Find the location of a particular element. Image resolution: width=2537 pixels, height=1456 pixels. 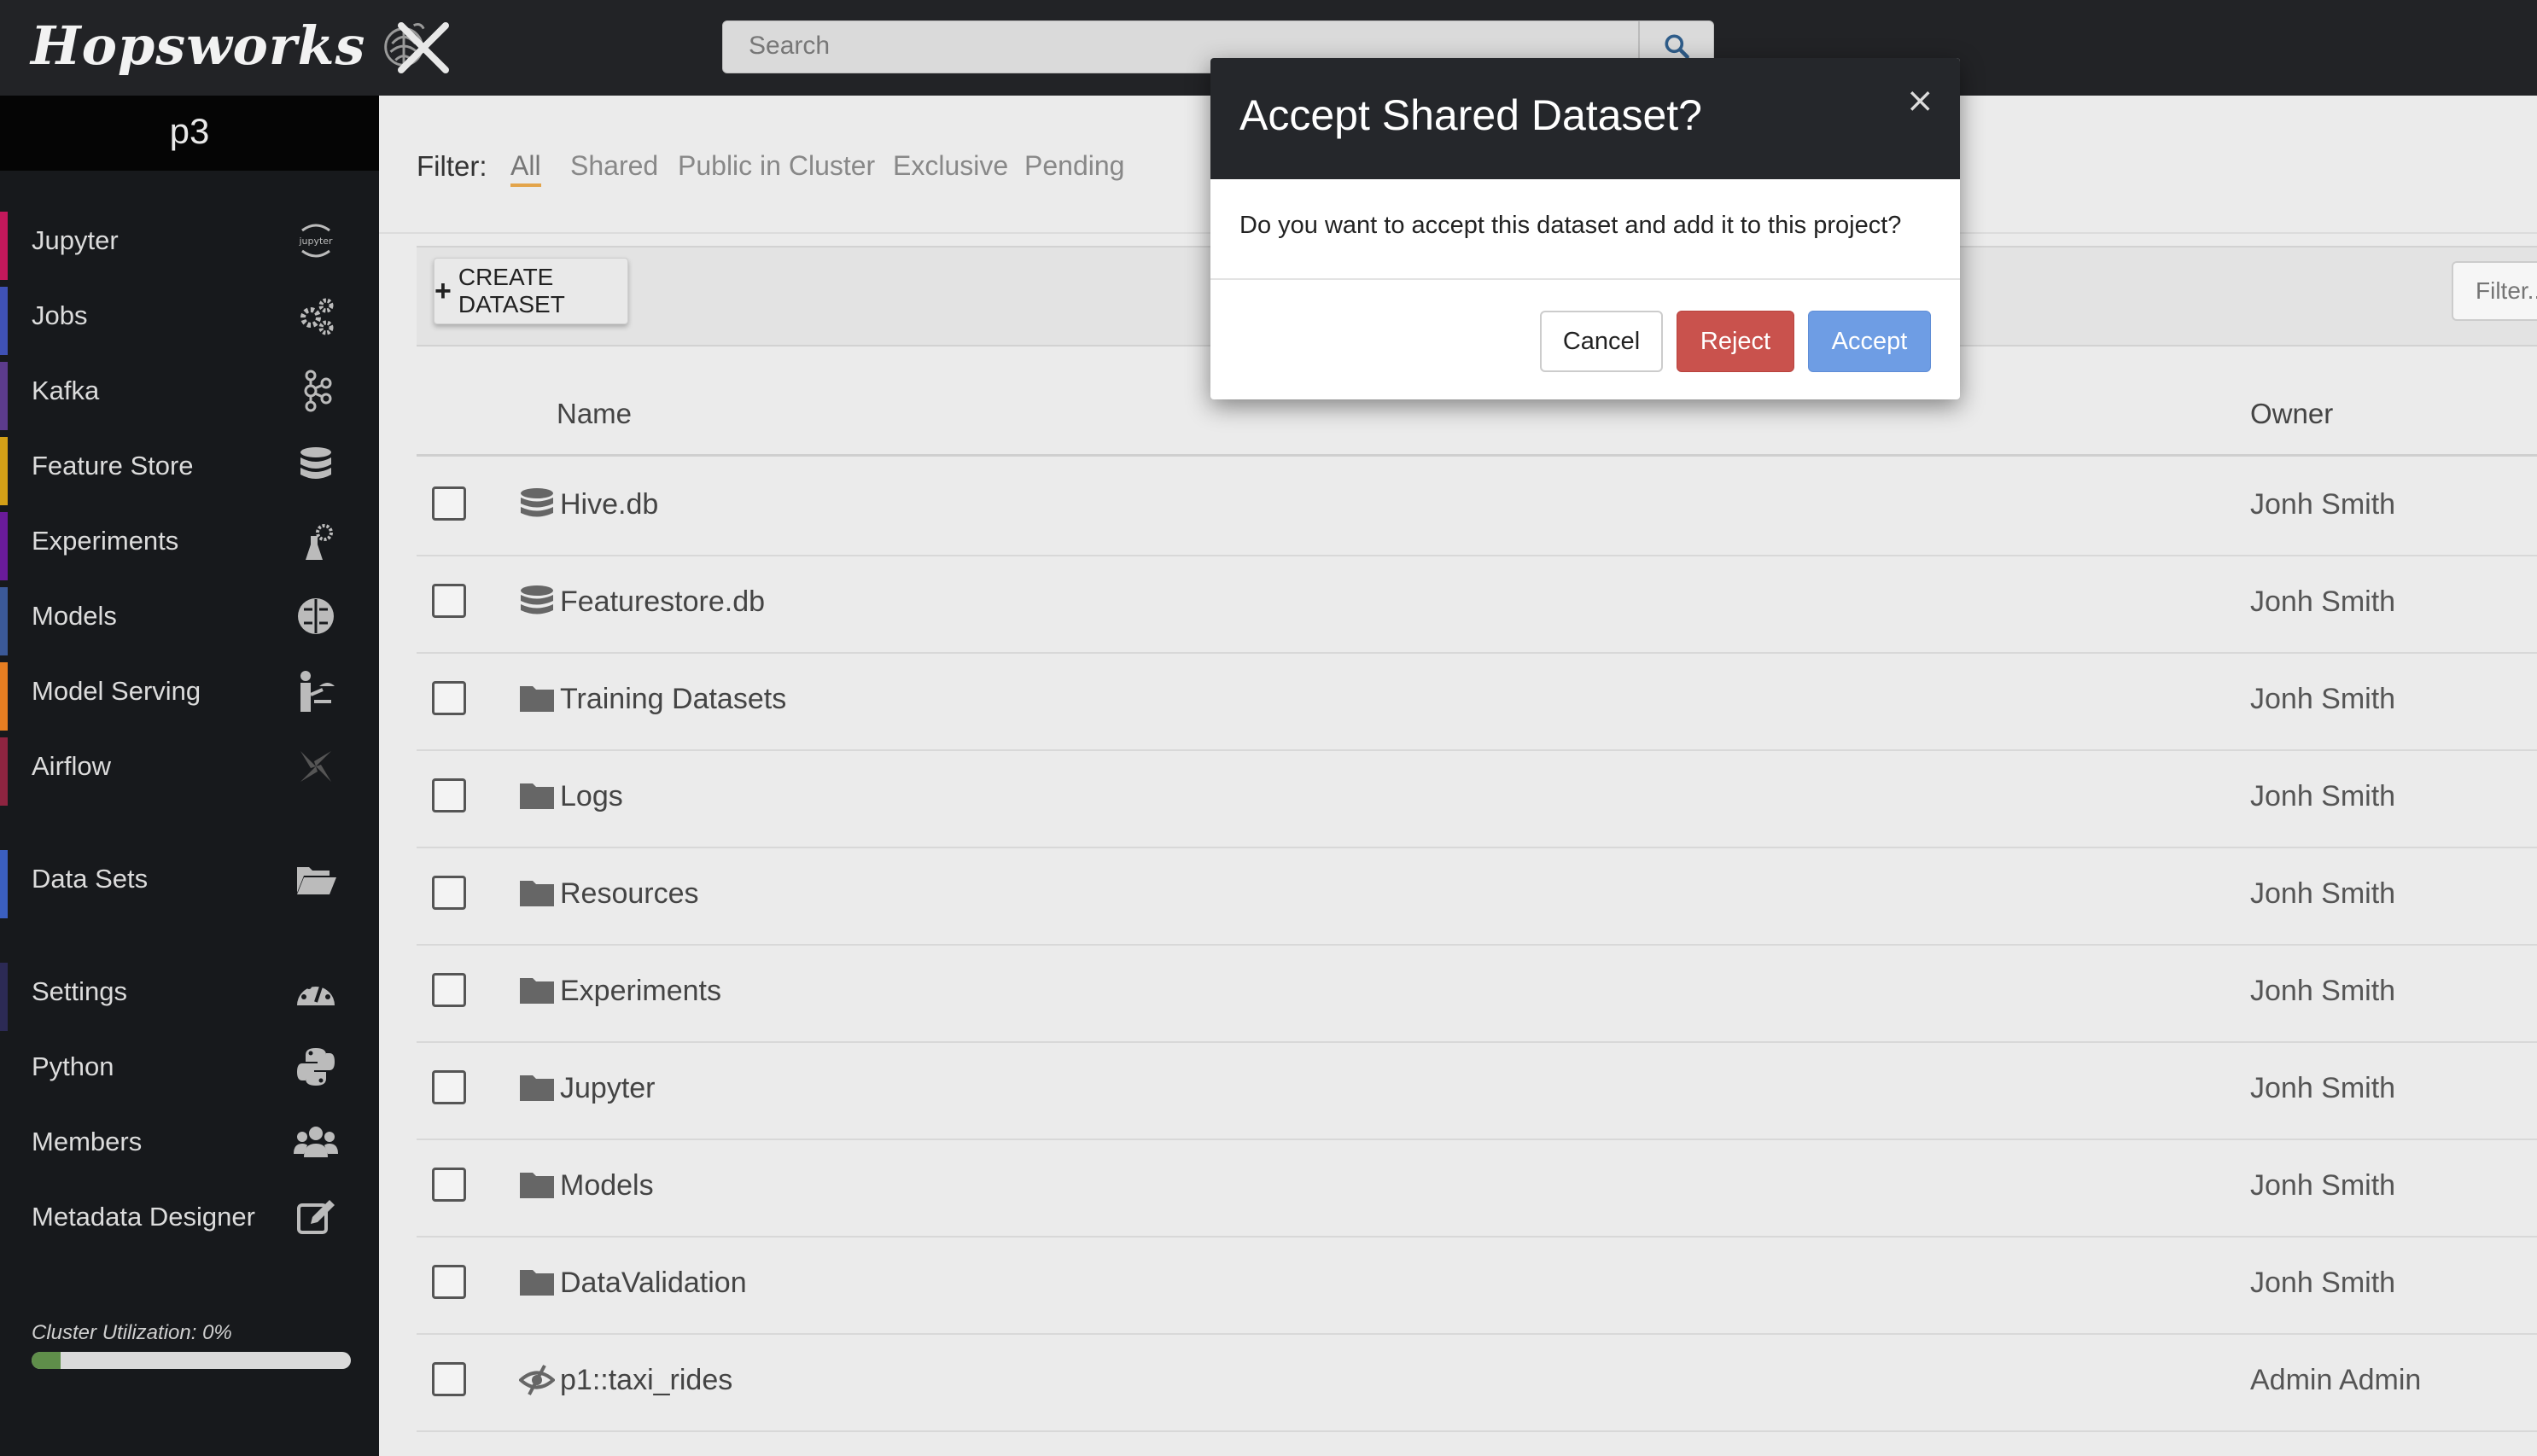

sidebar-item-feature-store: Feature Store is located at coordinates (189, 469).